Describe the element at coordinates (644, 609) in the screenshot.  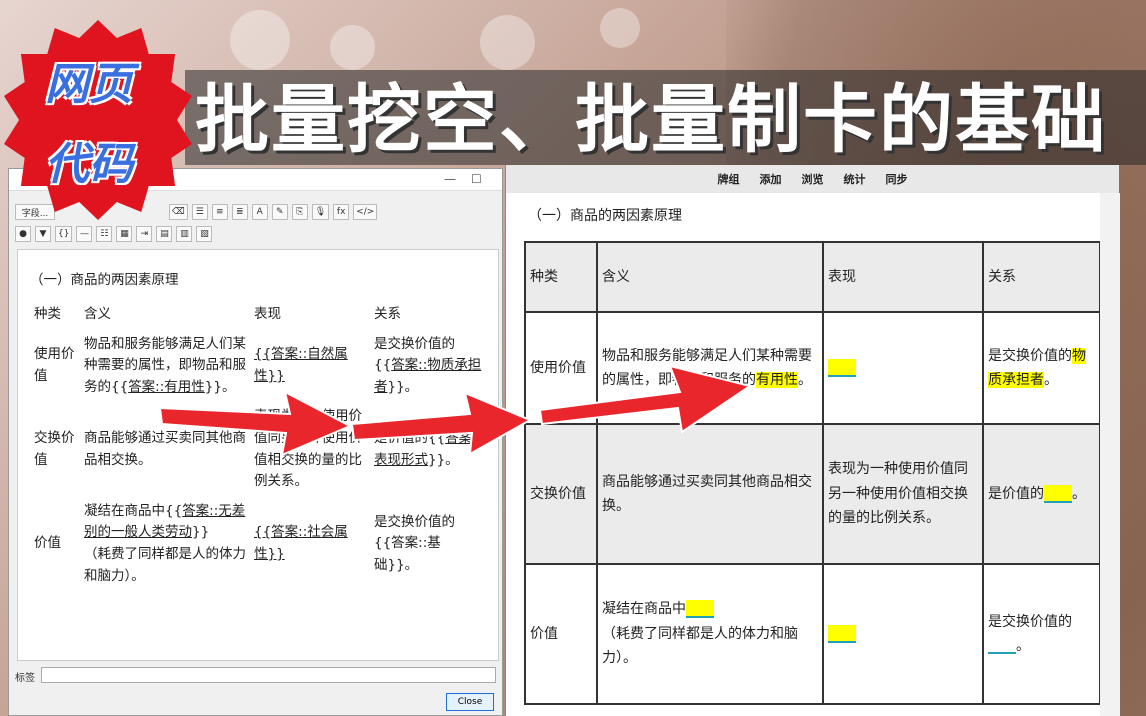
I see `text: 凝结在商品中` at that location.